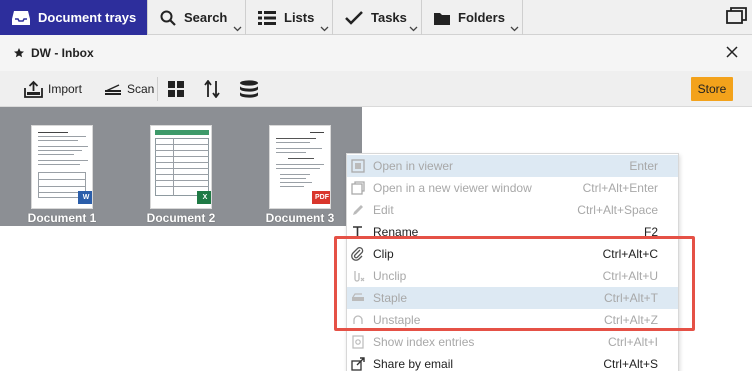 This screenshot has width=752, height=371. I want to click on nav-tab-label: Tasks, so click(389, 17).